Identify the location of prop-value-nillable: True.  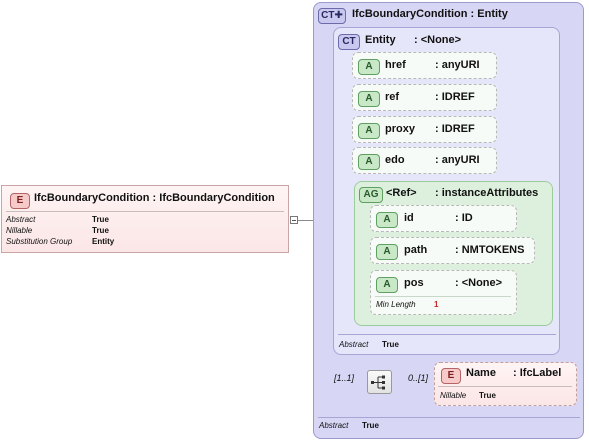
(100, 230).